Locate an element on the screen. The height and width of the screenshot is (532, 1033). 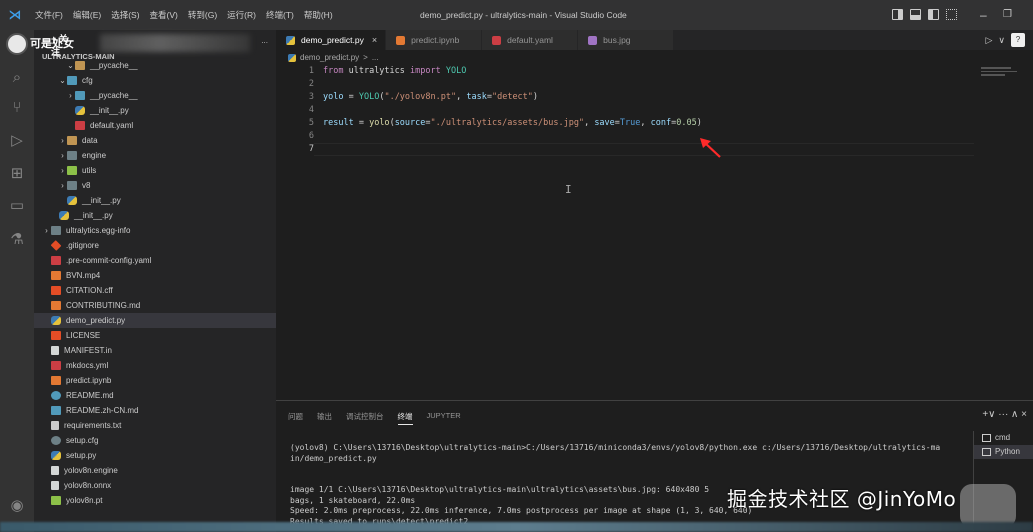
run-file-icon: ▷ is located at coordinates (988, 40).